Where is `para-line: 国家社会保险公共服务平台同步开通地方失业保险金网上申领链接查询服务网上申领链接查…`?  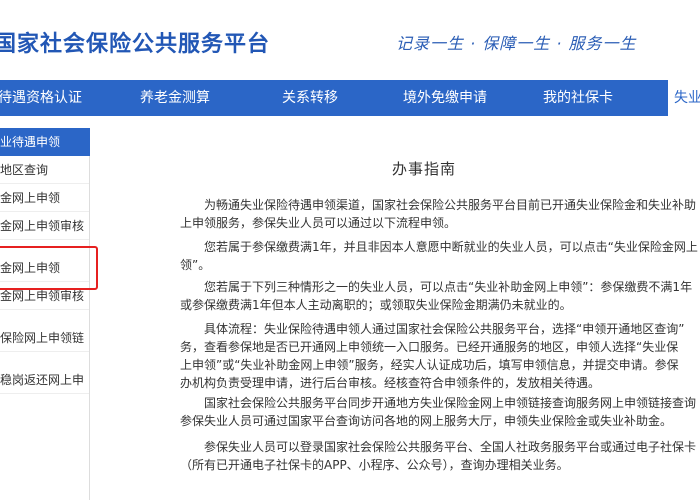 para-line: 国家社会保险公共服务平台同步开通地方失业保险金网上申领链接查询服务网上申领链接查… is located at coordinates (450, 403).